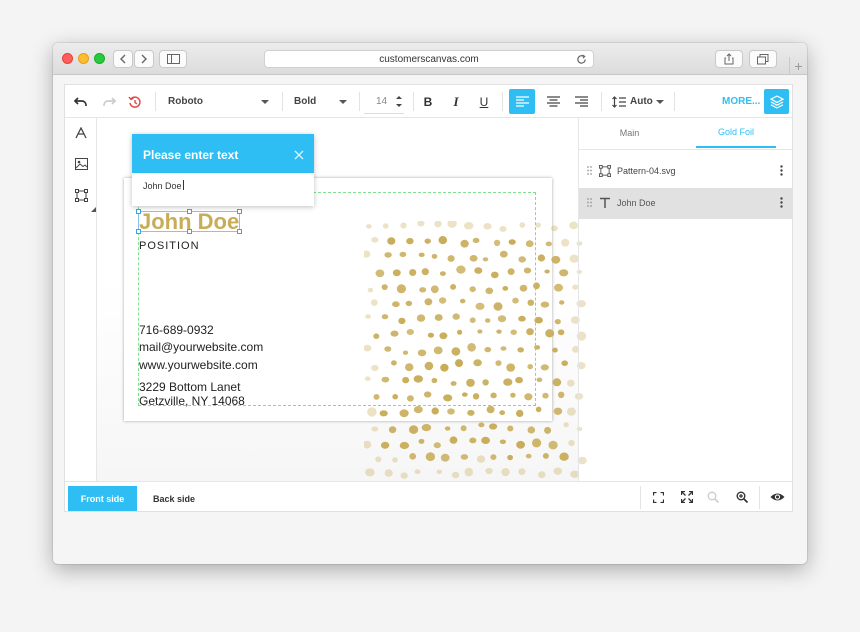 The image size is (860, 632). I want to click on popup-text-input: John Doe, so click(163, 185).